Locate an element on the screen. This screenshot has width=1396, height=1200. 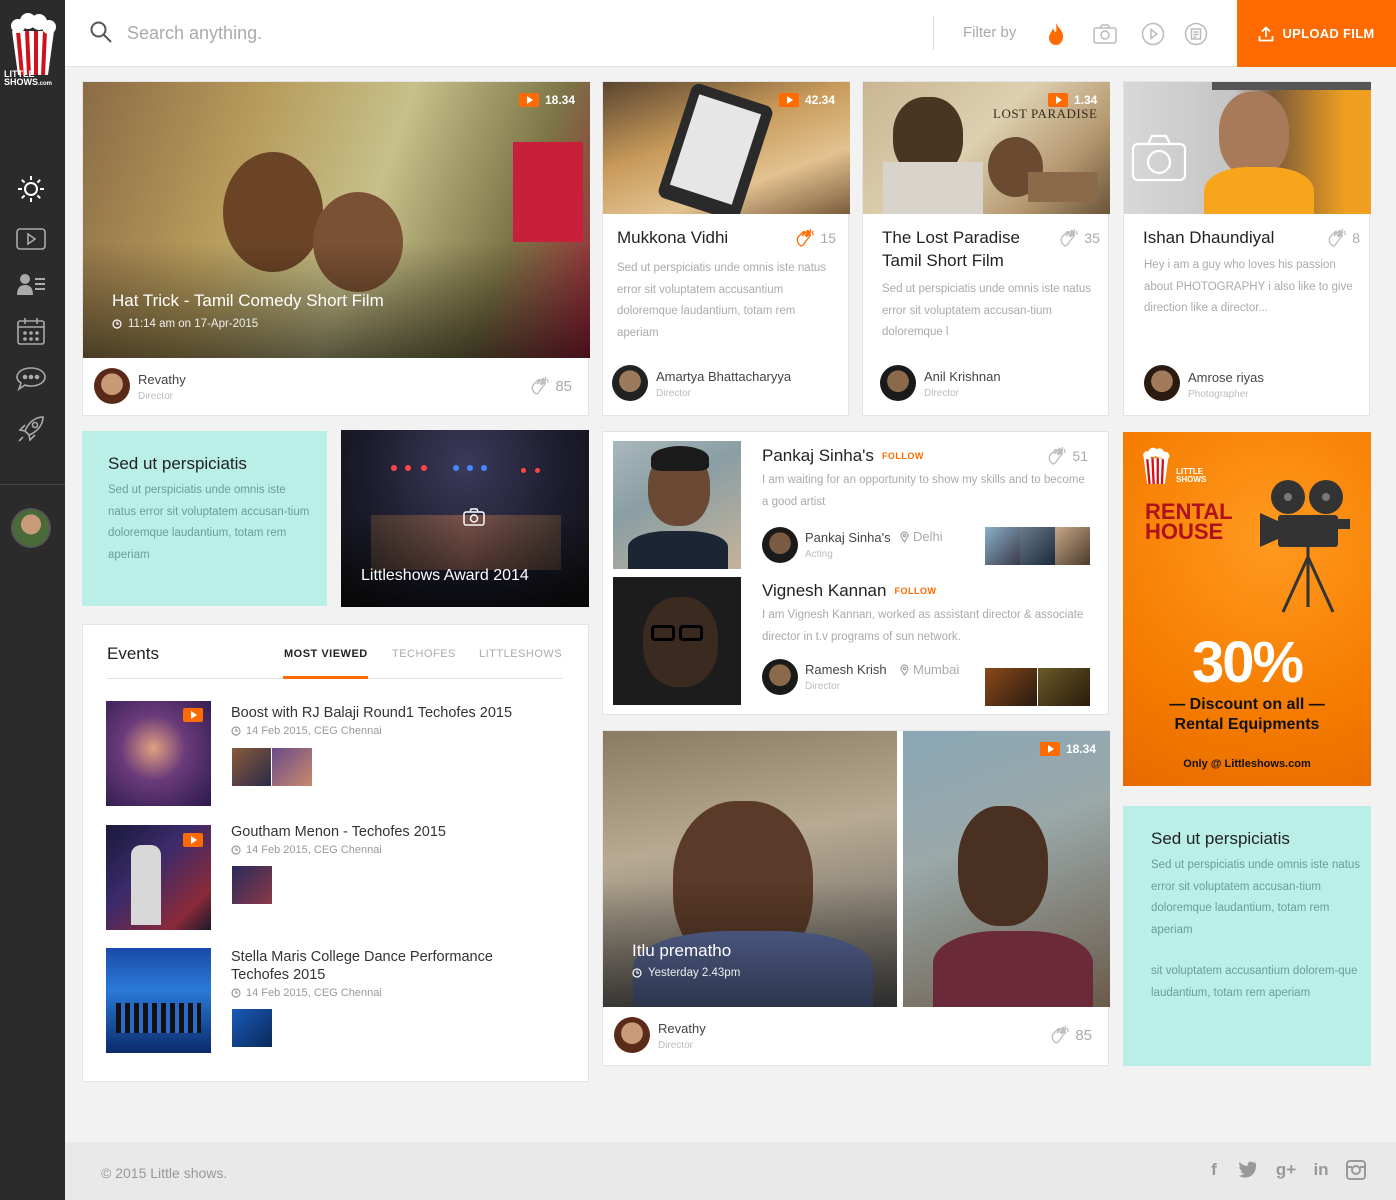
profile-name: Ishan Dhaundiyal is located at coordinates (1208, 237).